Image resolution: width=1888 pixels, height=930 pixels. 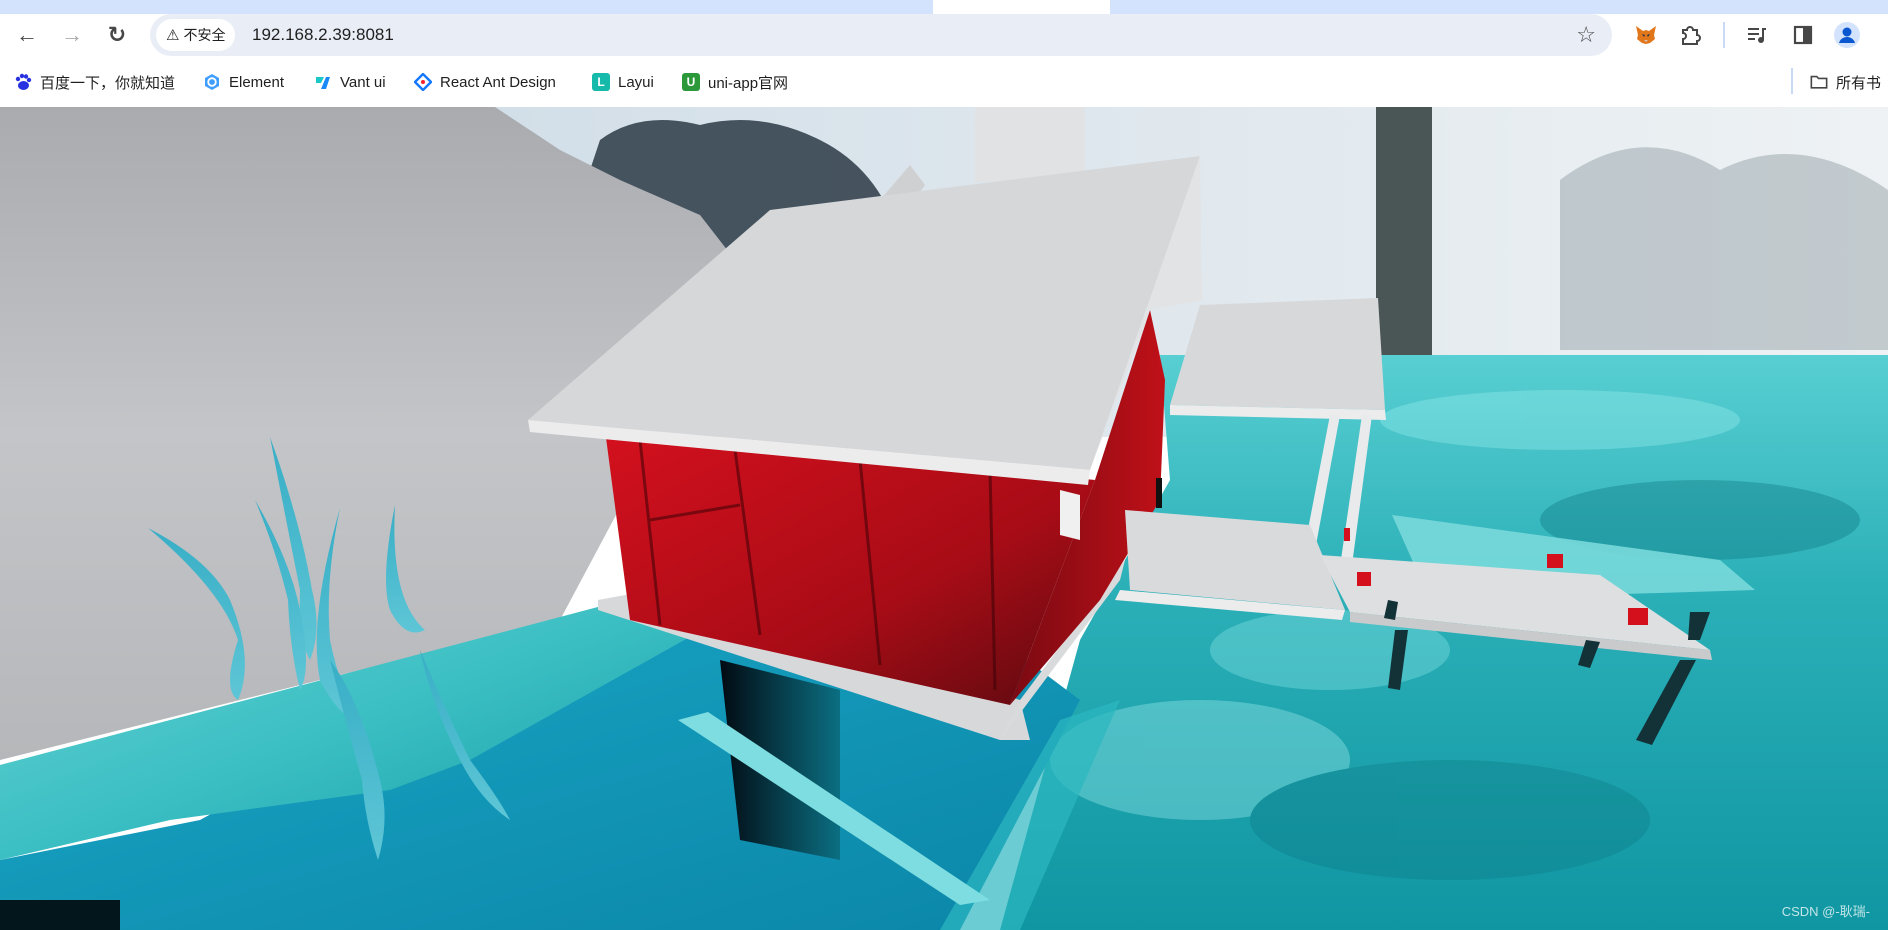 What do you see at coordinates (748, 83) in the screenshot?
I see `bookmark-label: uni-app官网` at bounding box center [748, 83].